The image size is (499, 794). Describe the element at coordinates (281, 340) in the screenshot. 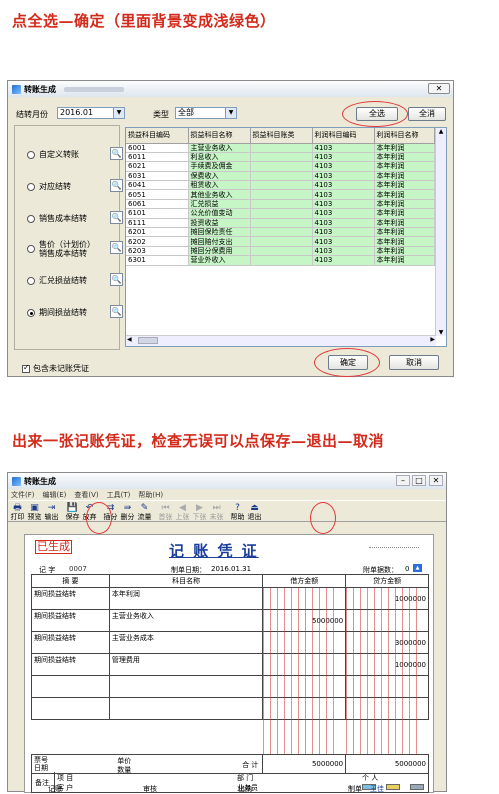

I see `horizontal-scrollbar: ◀ ▶` at that location.